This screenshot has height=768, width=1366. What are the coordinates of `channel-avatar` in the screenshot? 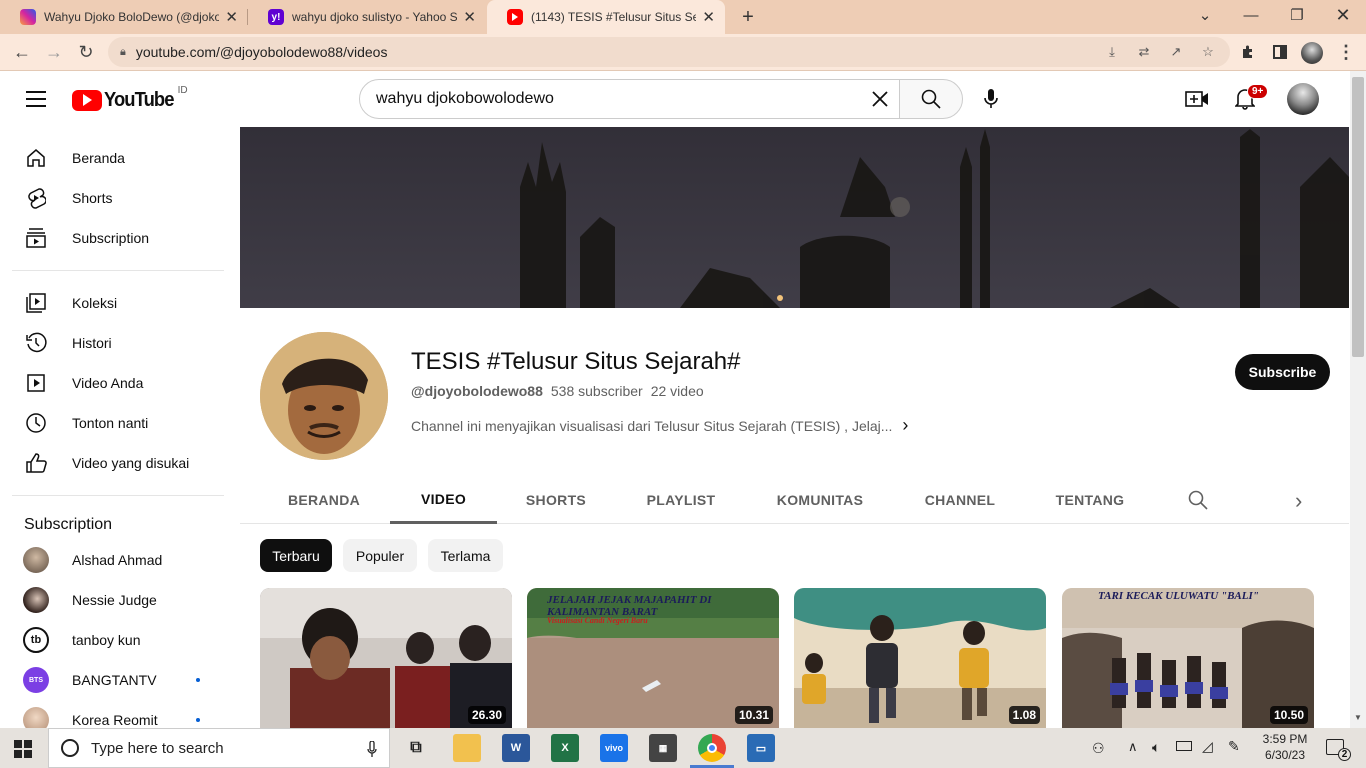 It's located at (36, 560).